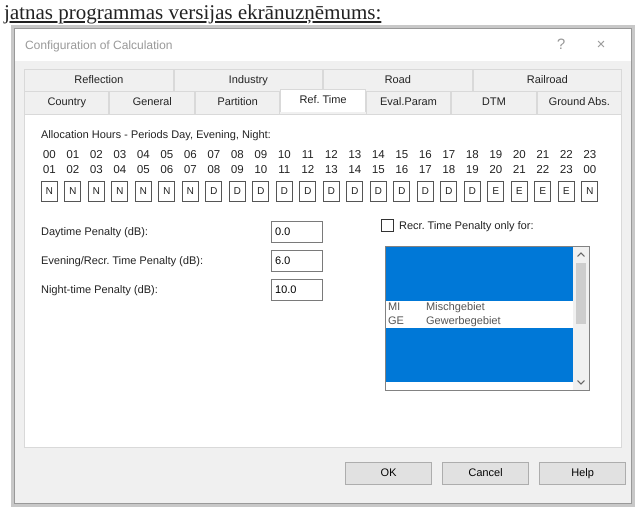  I want to click on tab: Railroad, so click(547, 79).